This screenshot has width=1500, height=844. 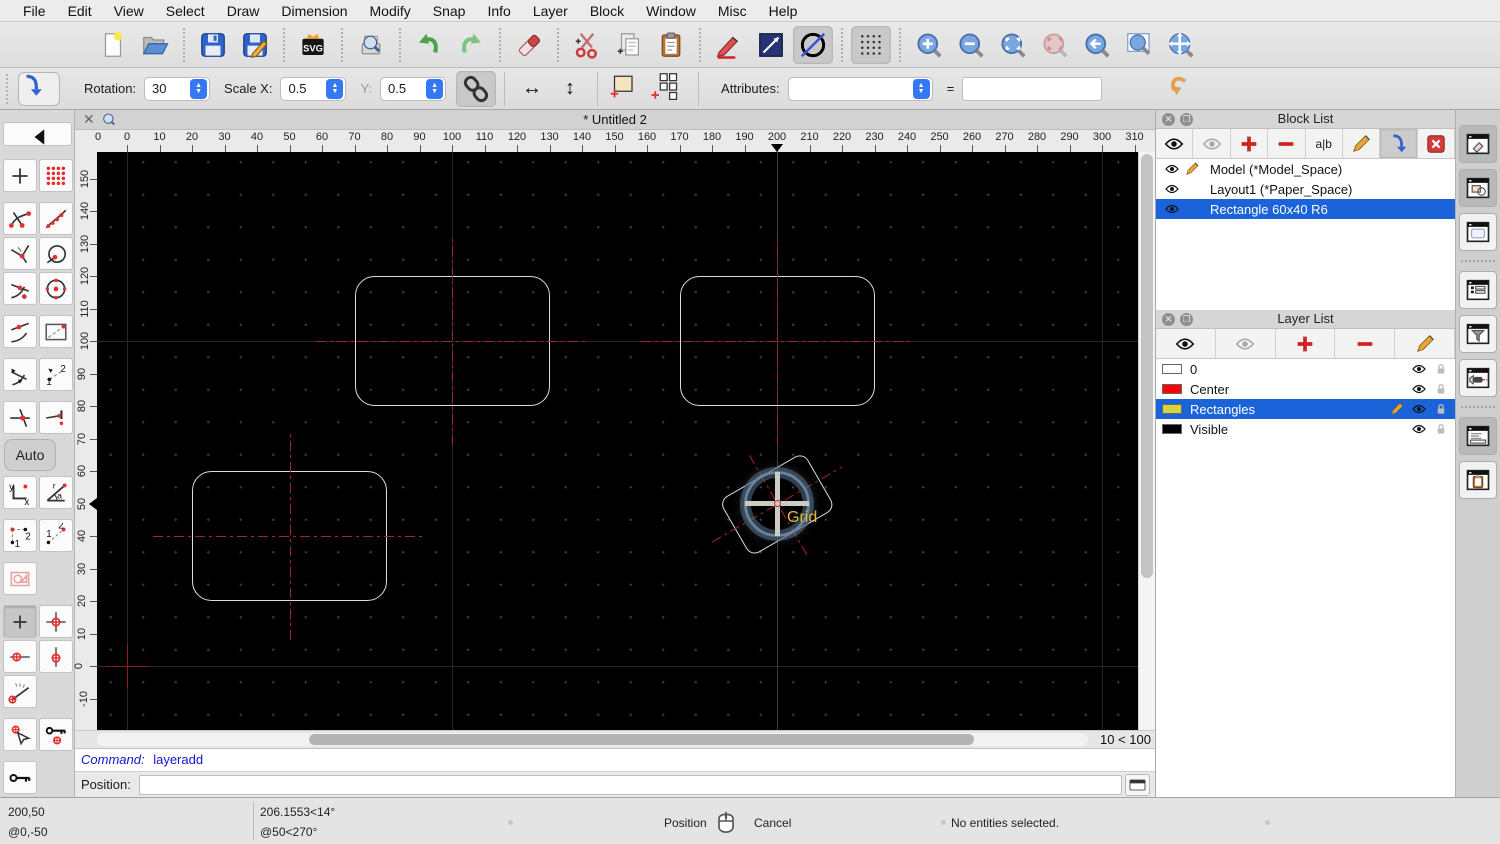 What do you see at coordinates (1186, 343) in the screenshot?
I see `show-all-layers-button` at bounding box center [1186, 343].